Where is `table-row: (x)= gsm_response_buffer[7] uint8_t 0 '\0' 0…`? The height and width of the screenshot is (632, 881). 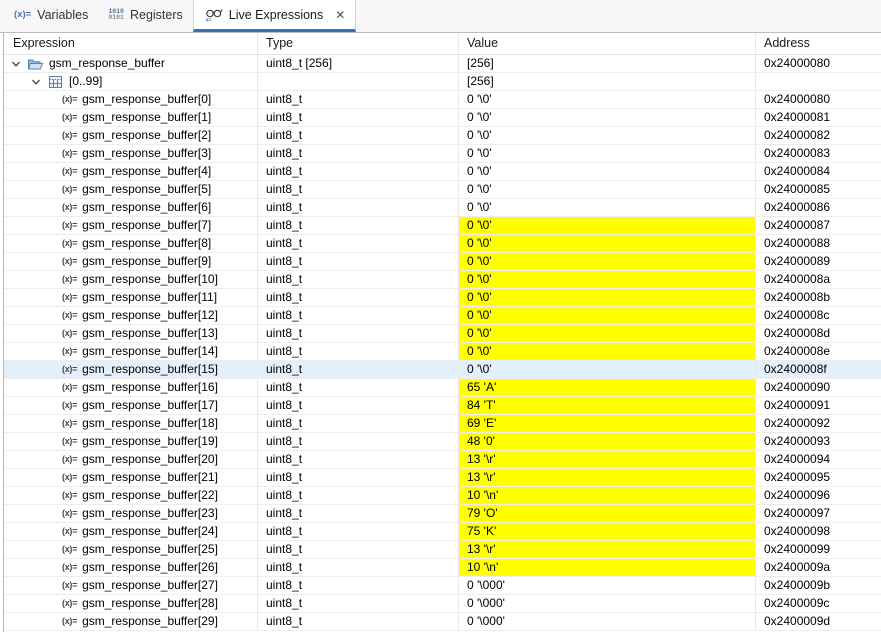 table-row: (x)= gsm_response_buffer[7] uint8_t 0 '\0' 0… is located at coordinates (442, 226).